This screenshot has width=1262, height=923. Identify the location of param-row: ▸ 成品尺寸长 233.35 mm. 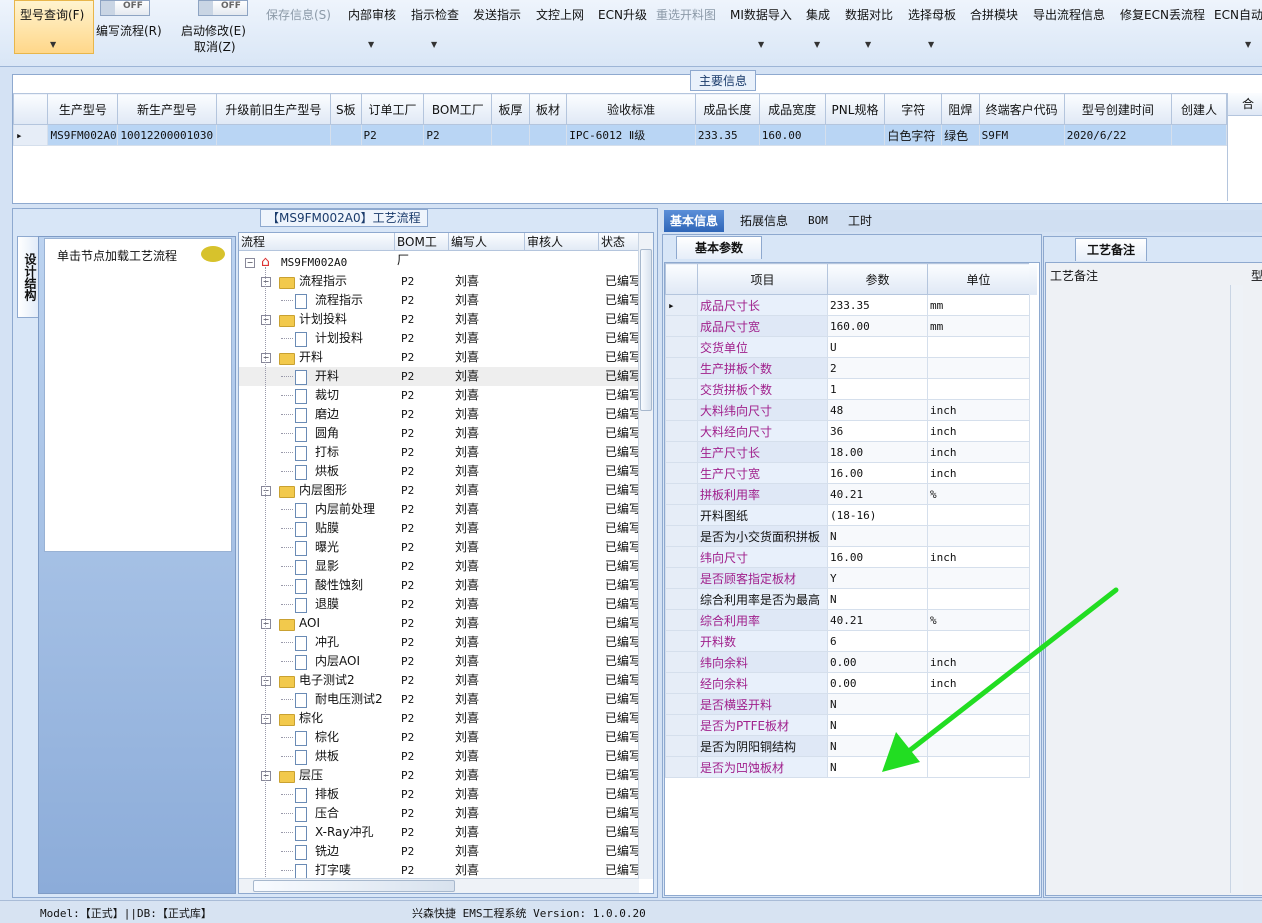
(847, 305).